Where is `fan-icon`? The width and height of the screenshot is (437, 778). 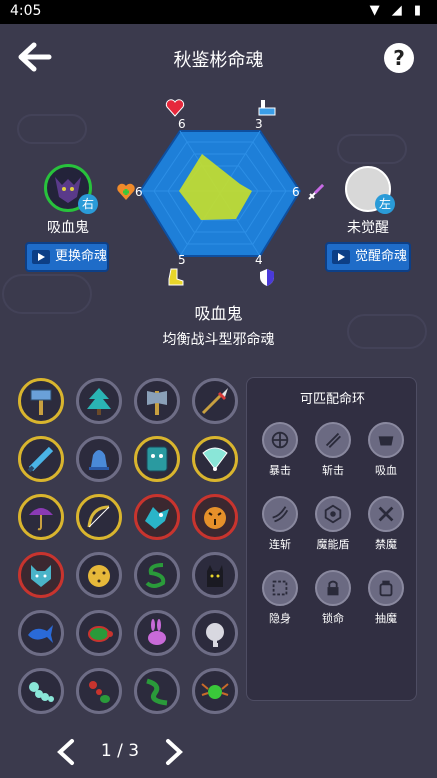 fan-icon is located at coordinates (215, 459).